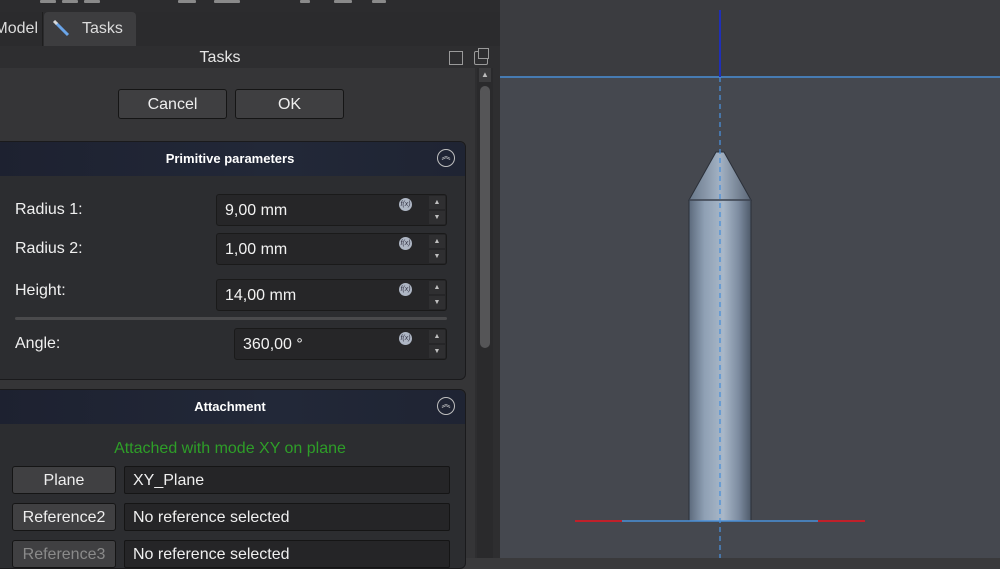 Image resolution: width=1000 pixels, height=569 pixels. Describe the element at coordinates (64, 517) in the screenshot. I see `reference2-button: Reference2` at that location.